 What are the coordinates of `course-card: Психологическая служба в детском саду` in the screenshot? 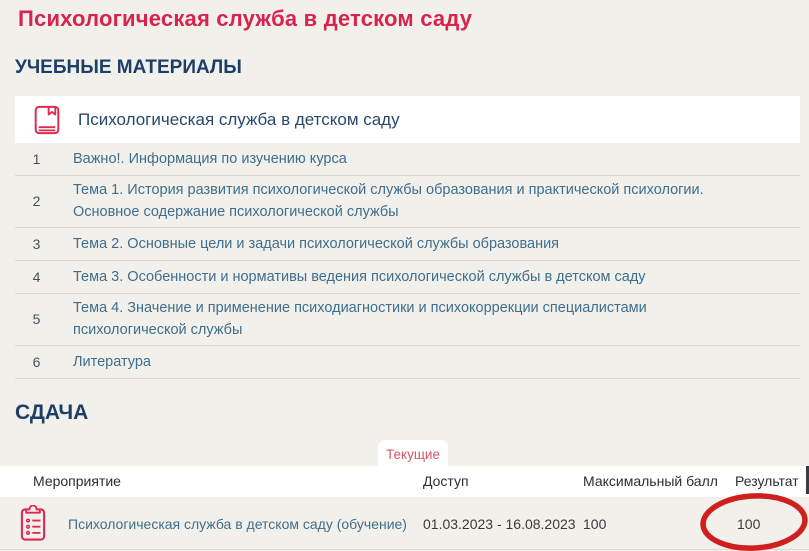 It's located at (407, 119).